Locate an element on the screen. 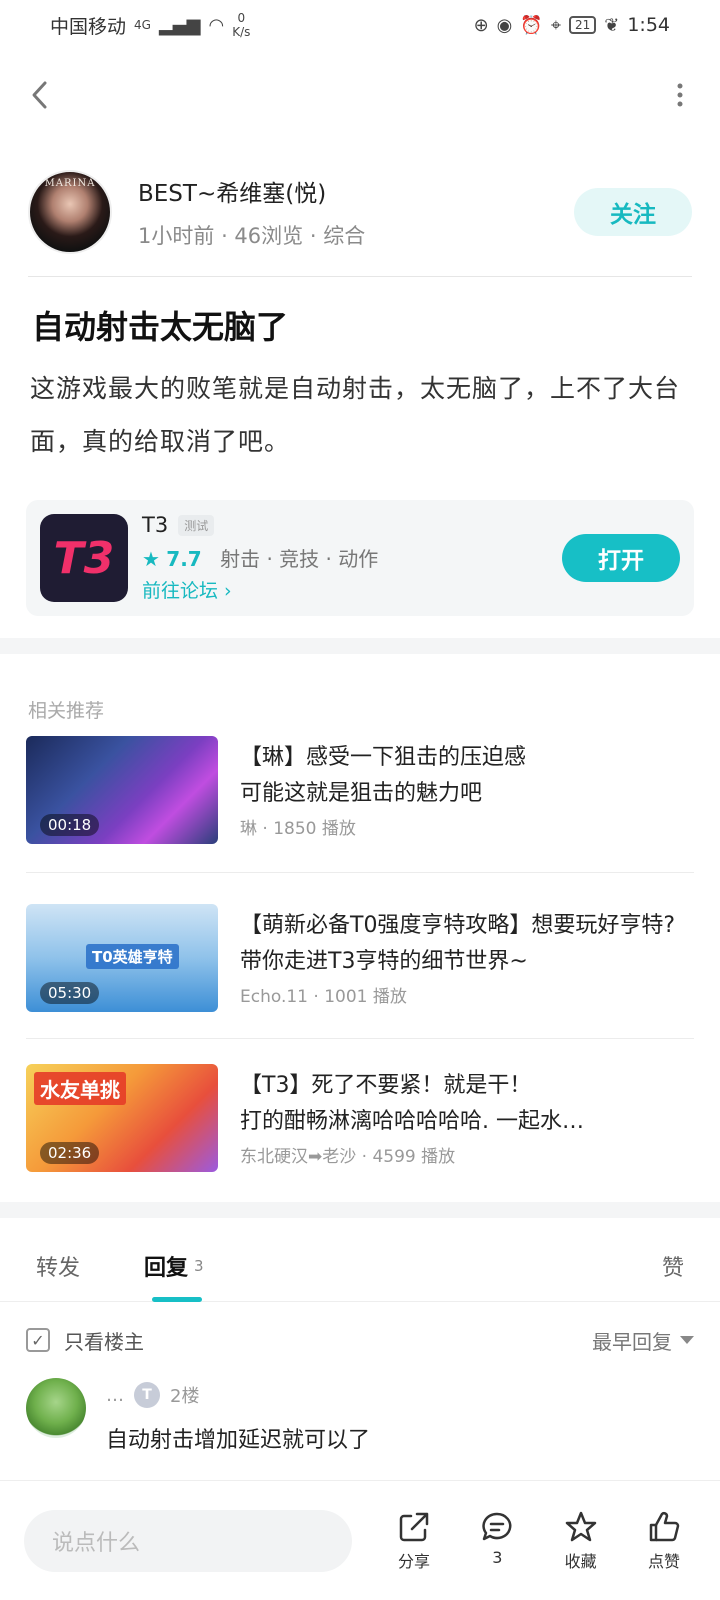  comment-text: 自动射击增加延迟就可以了 is located at coordinates (238, 1440).